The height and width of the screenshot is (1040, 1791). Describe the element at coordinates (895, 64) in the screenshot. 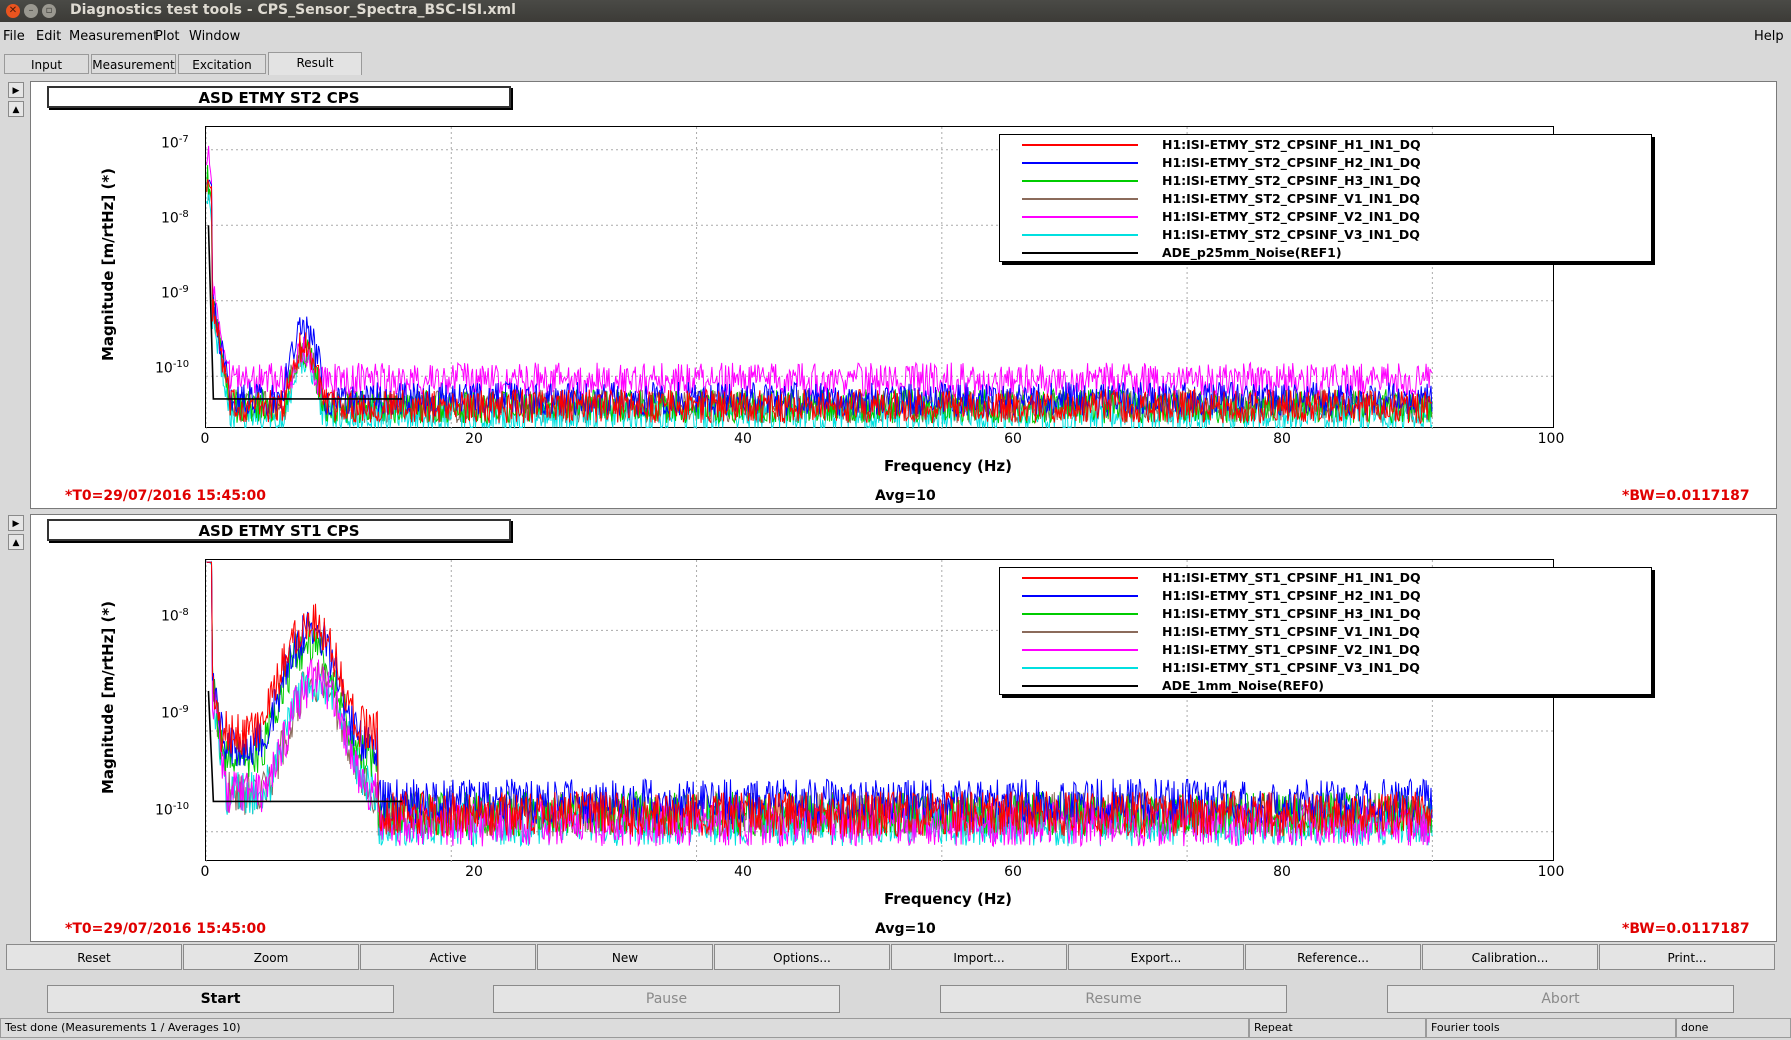

I see `tab-bar: Input Measurement Excitation Result` at that location.